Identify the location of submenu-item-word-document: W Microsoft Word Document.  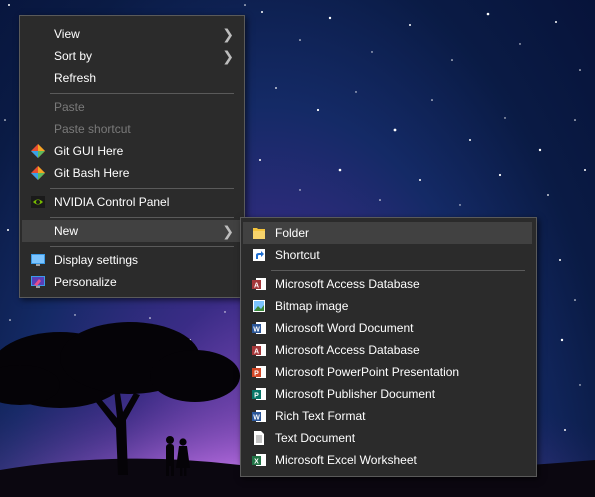
(387, 328).